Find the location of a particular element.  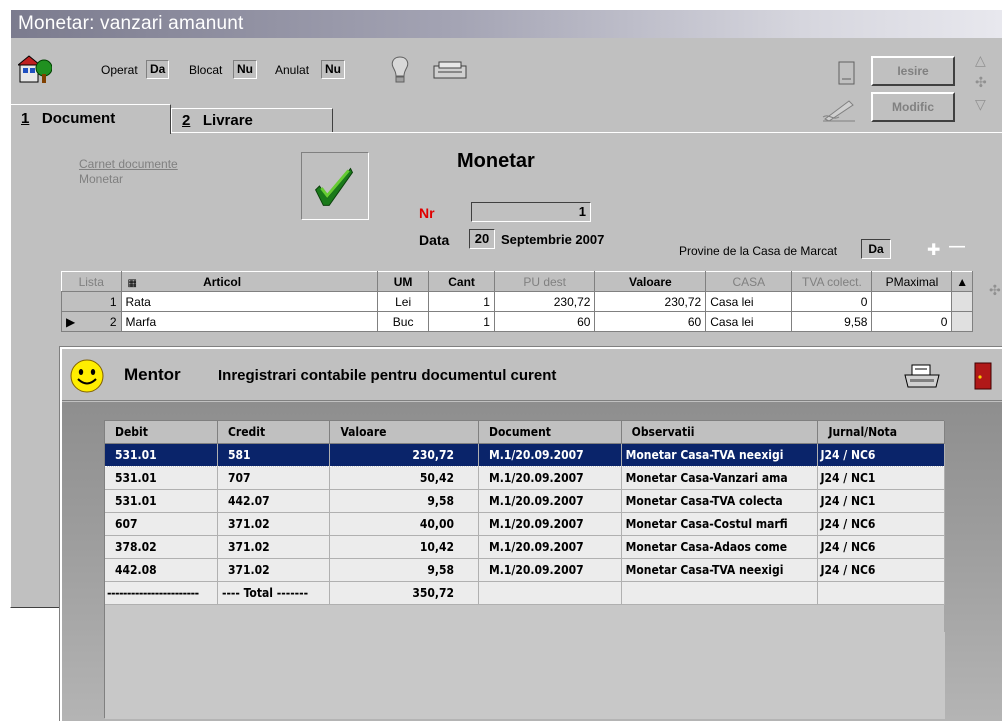

col-credit: Credit is located at coordinates (274, 432).